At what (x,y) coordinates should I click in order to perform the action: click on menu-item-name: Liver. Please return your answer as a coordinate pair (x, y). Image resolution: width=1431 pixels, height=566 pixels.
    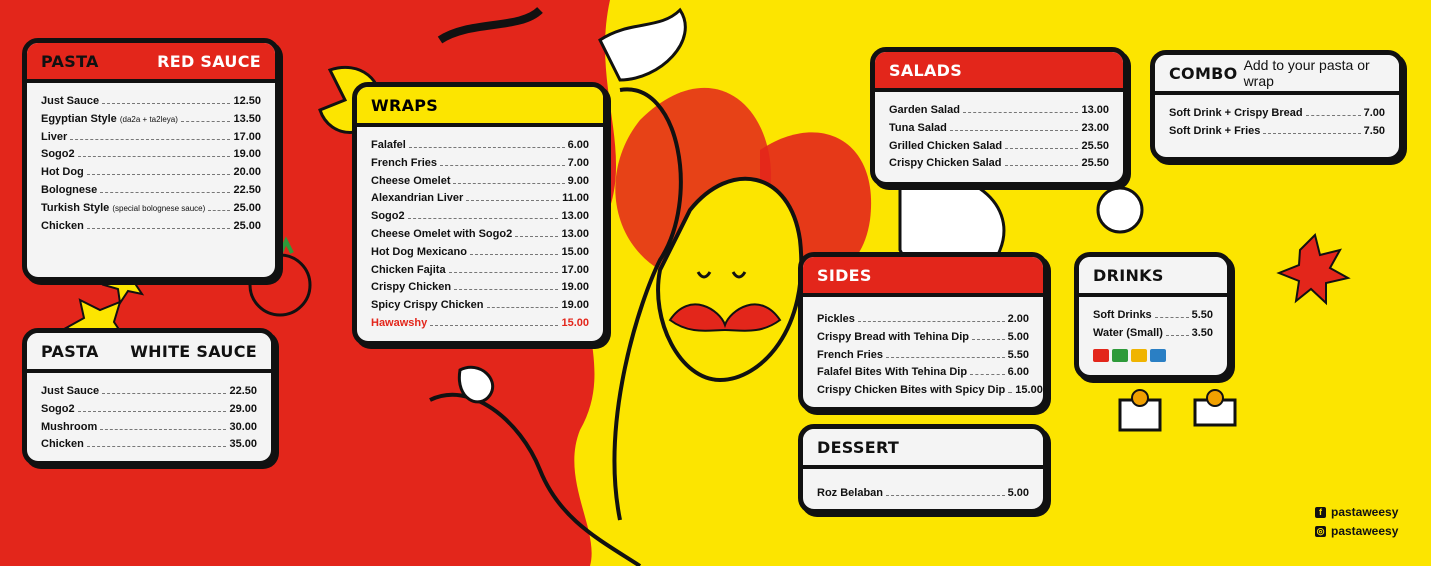
    Looking at the image, I should click on (54, 138).